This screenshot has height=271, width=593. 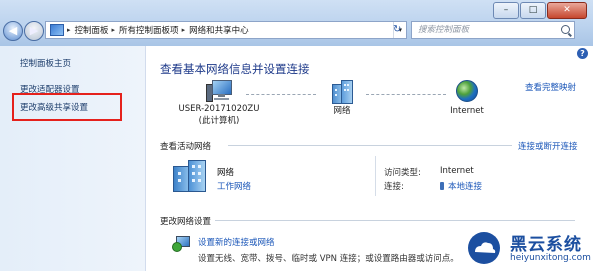 What do you see at coordinates (45, 63) in the screenshot?
I see `sidebar-item-home: 控制面板主页` at bounding box center [45, 63].